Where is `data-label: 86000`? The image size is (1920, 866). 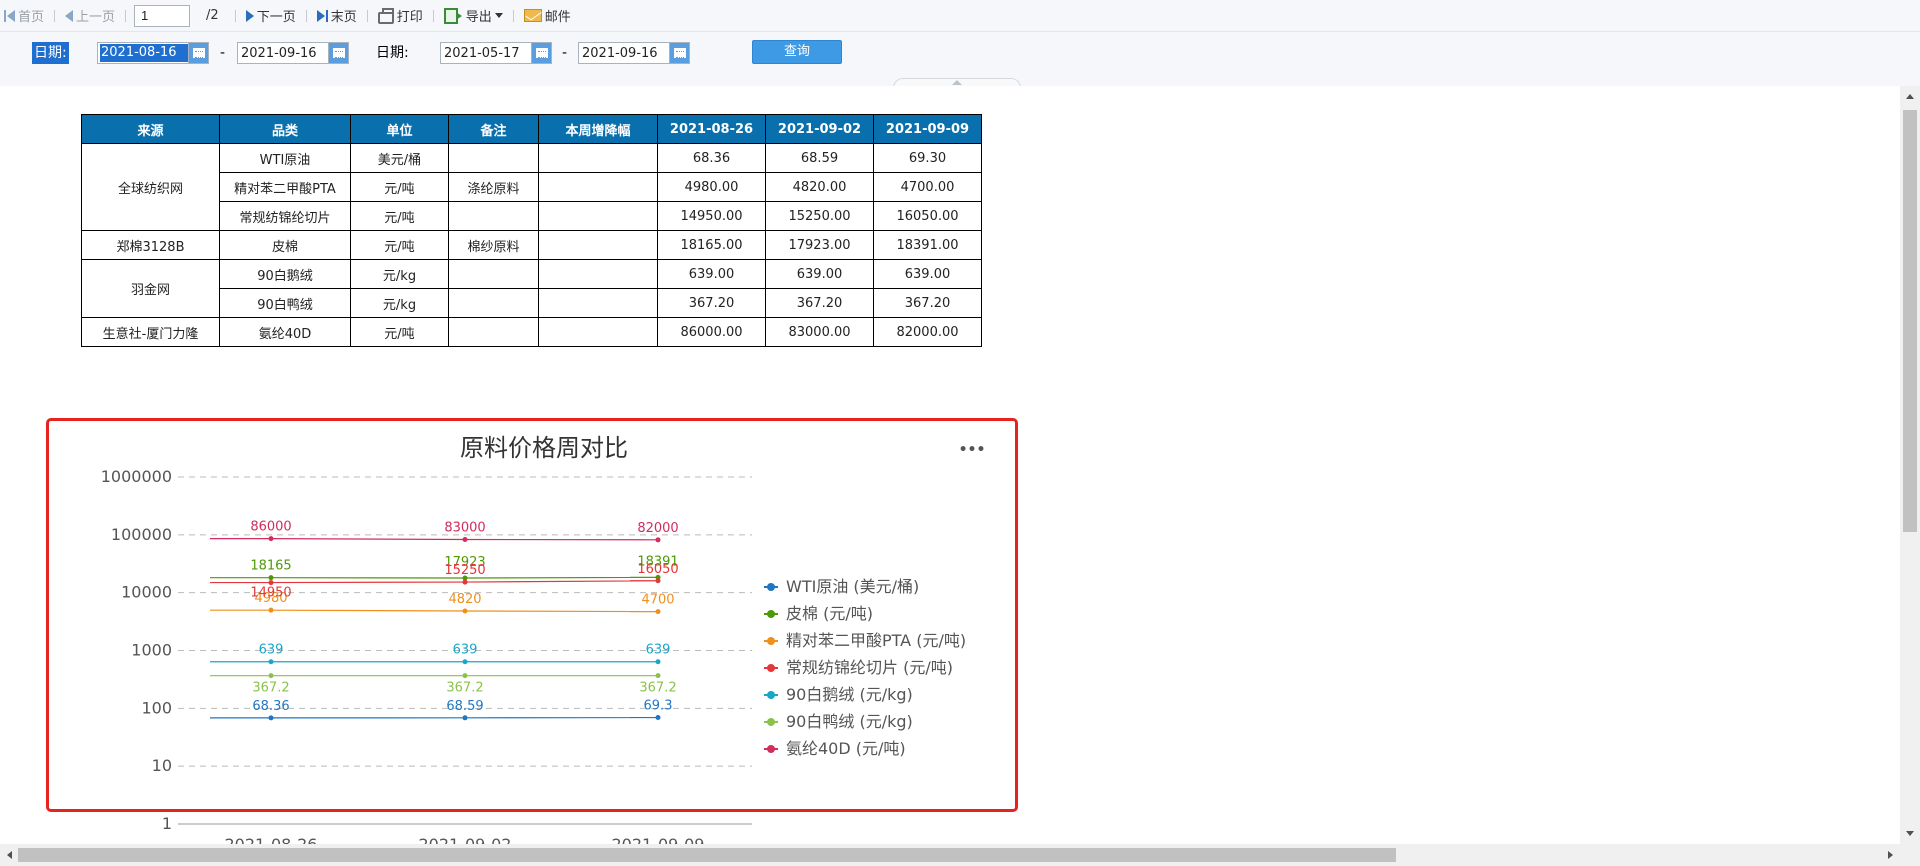
data-label: 86000 is located at coordinates (270, 527).